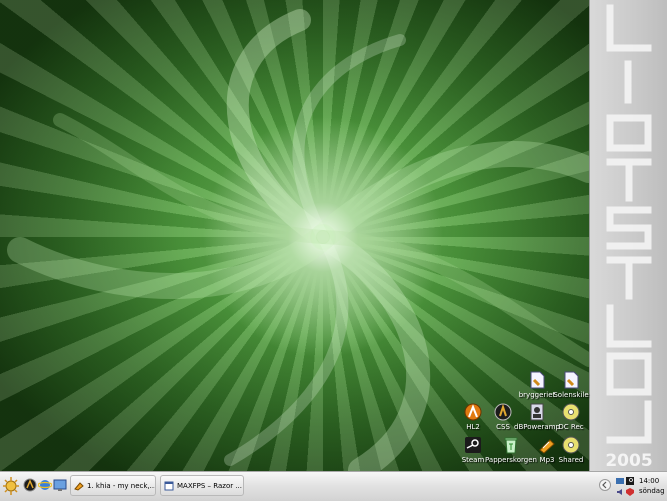 Image resolution: width=667 pixels, height=501 pixels. I want to click on recycle-bin-icon, so click(511, 445).